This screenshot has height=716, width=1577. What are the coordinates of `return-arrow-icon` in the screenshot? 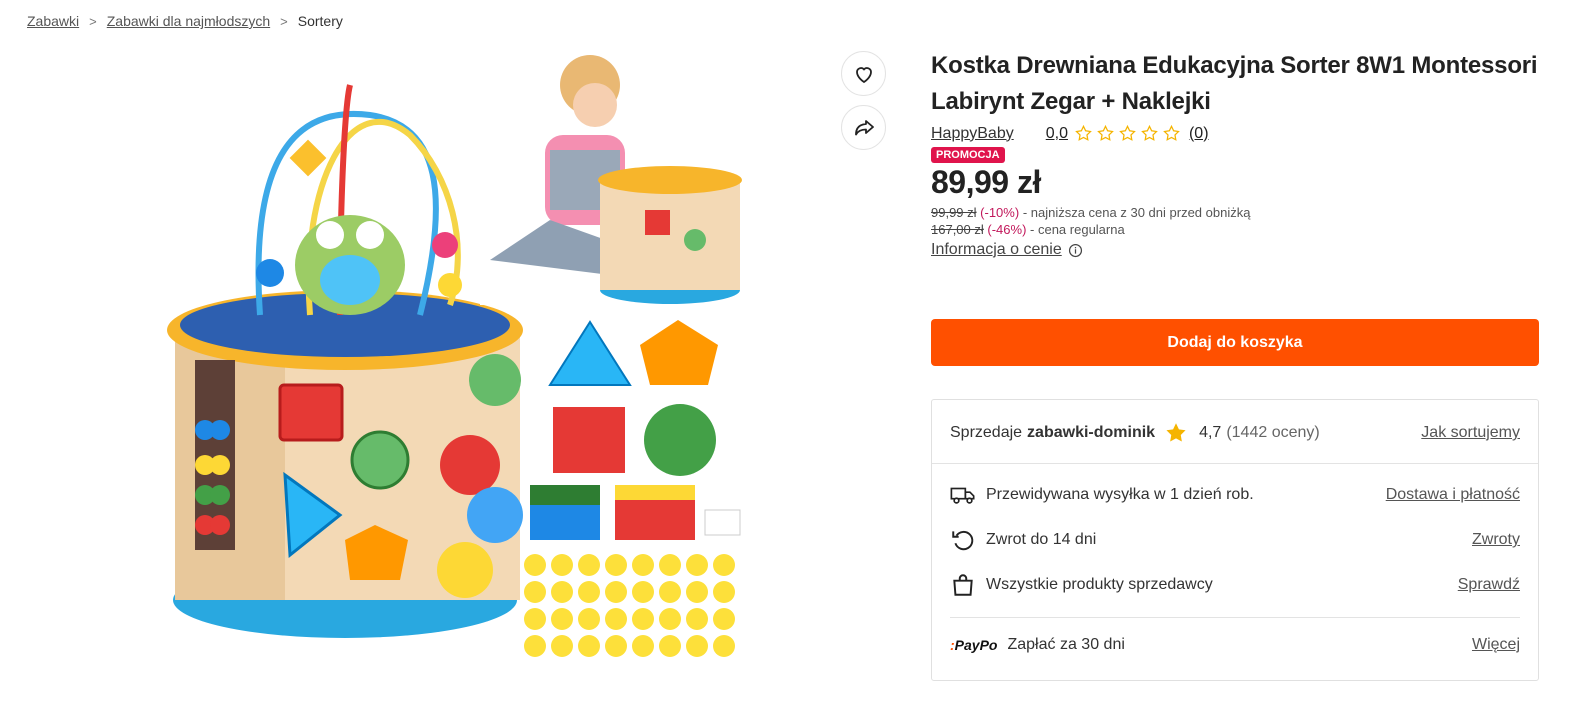 It's located at (963, 540).